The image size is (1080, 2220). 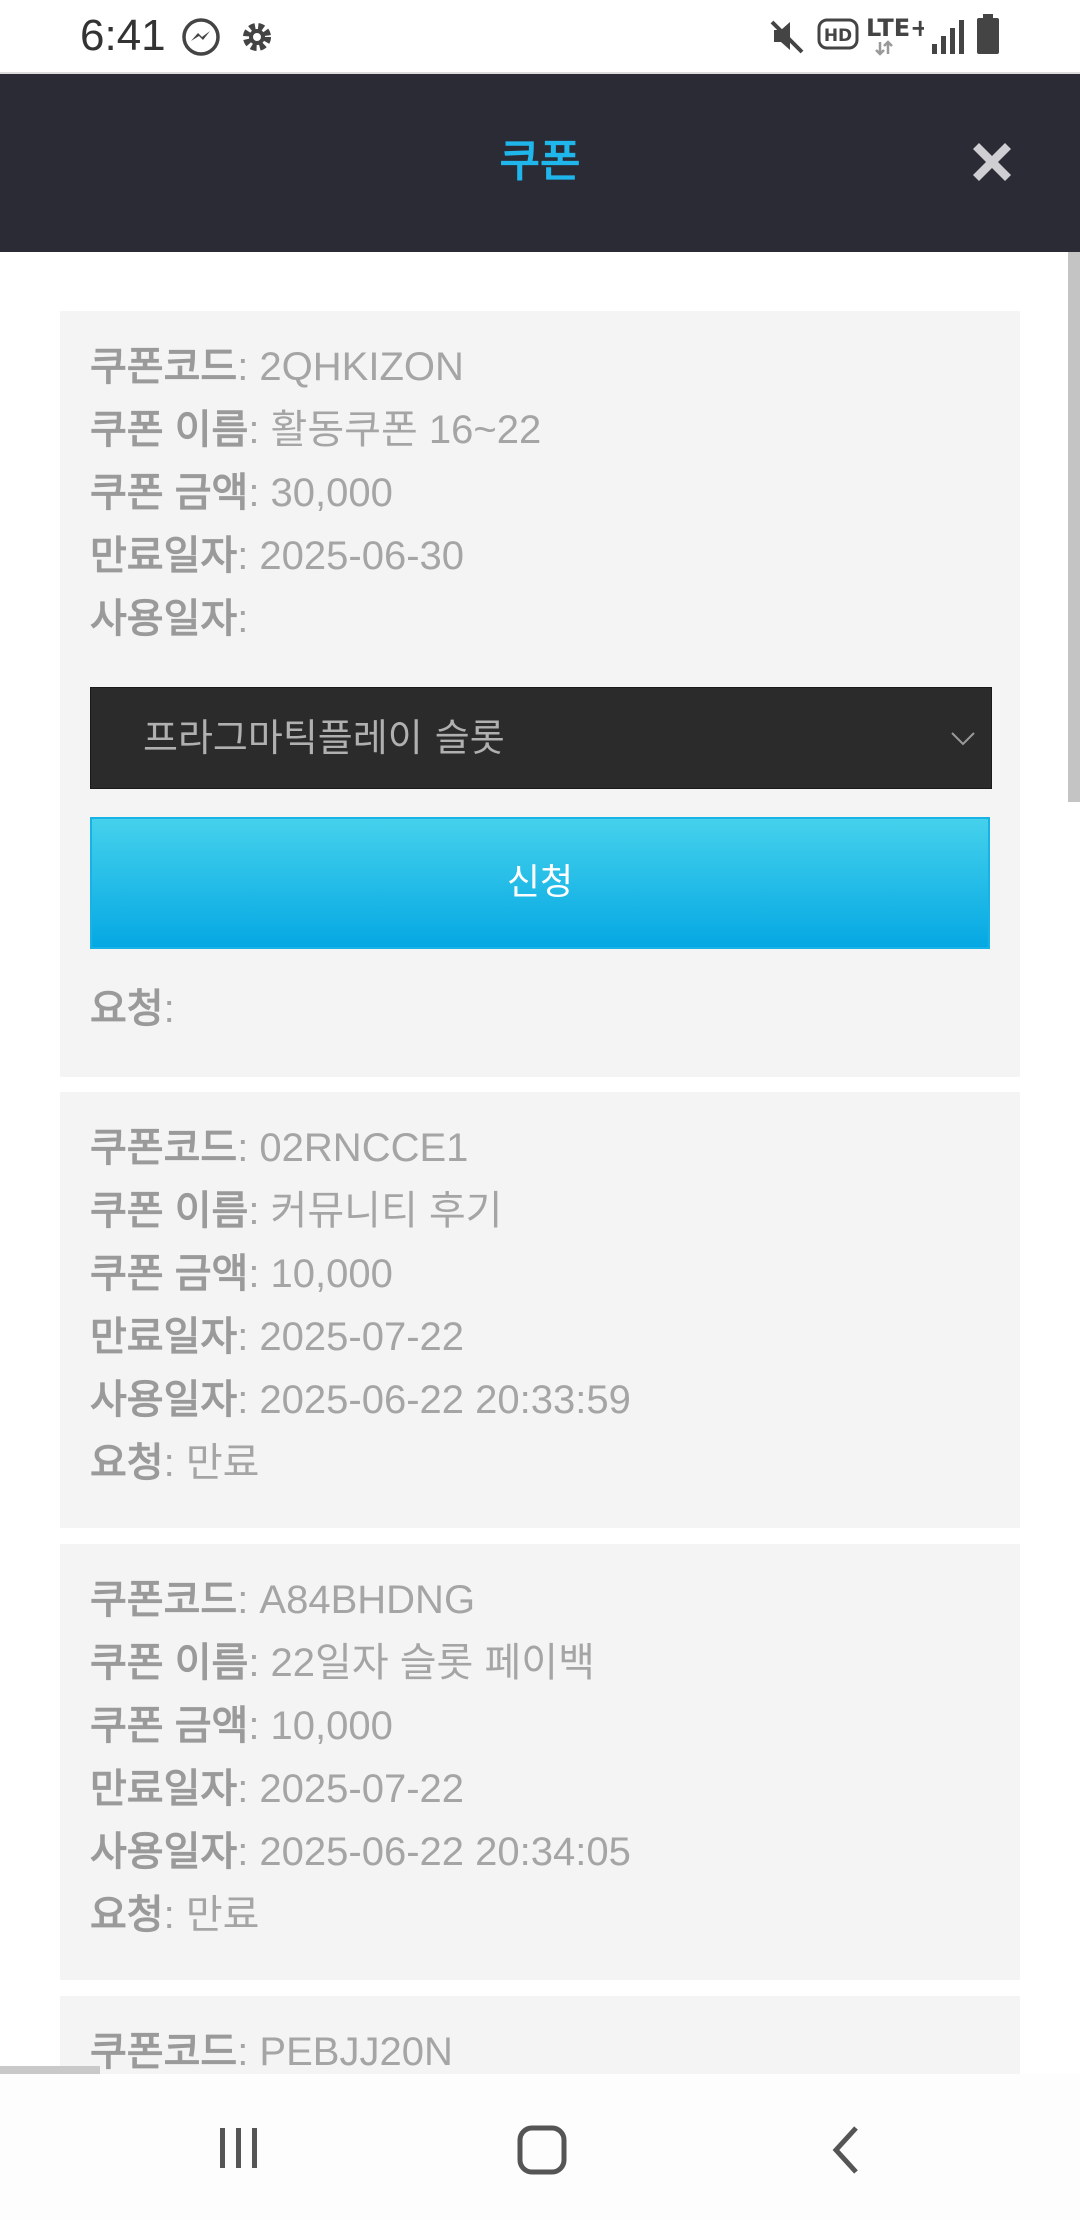 I want to click on status-bar: 6:41 HD LTE+, so click(x=540, y=37).